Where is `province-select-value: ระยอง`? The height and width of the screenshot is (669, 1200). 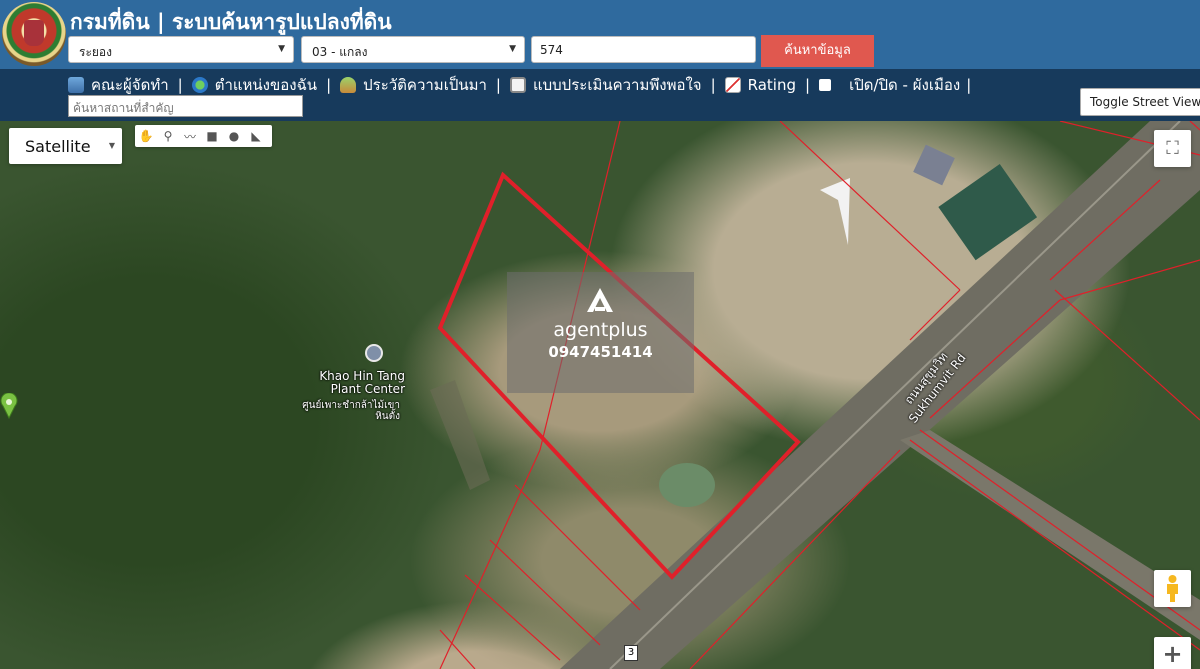
province-select-value: ระยอง is located at coordinates (95, 52).